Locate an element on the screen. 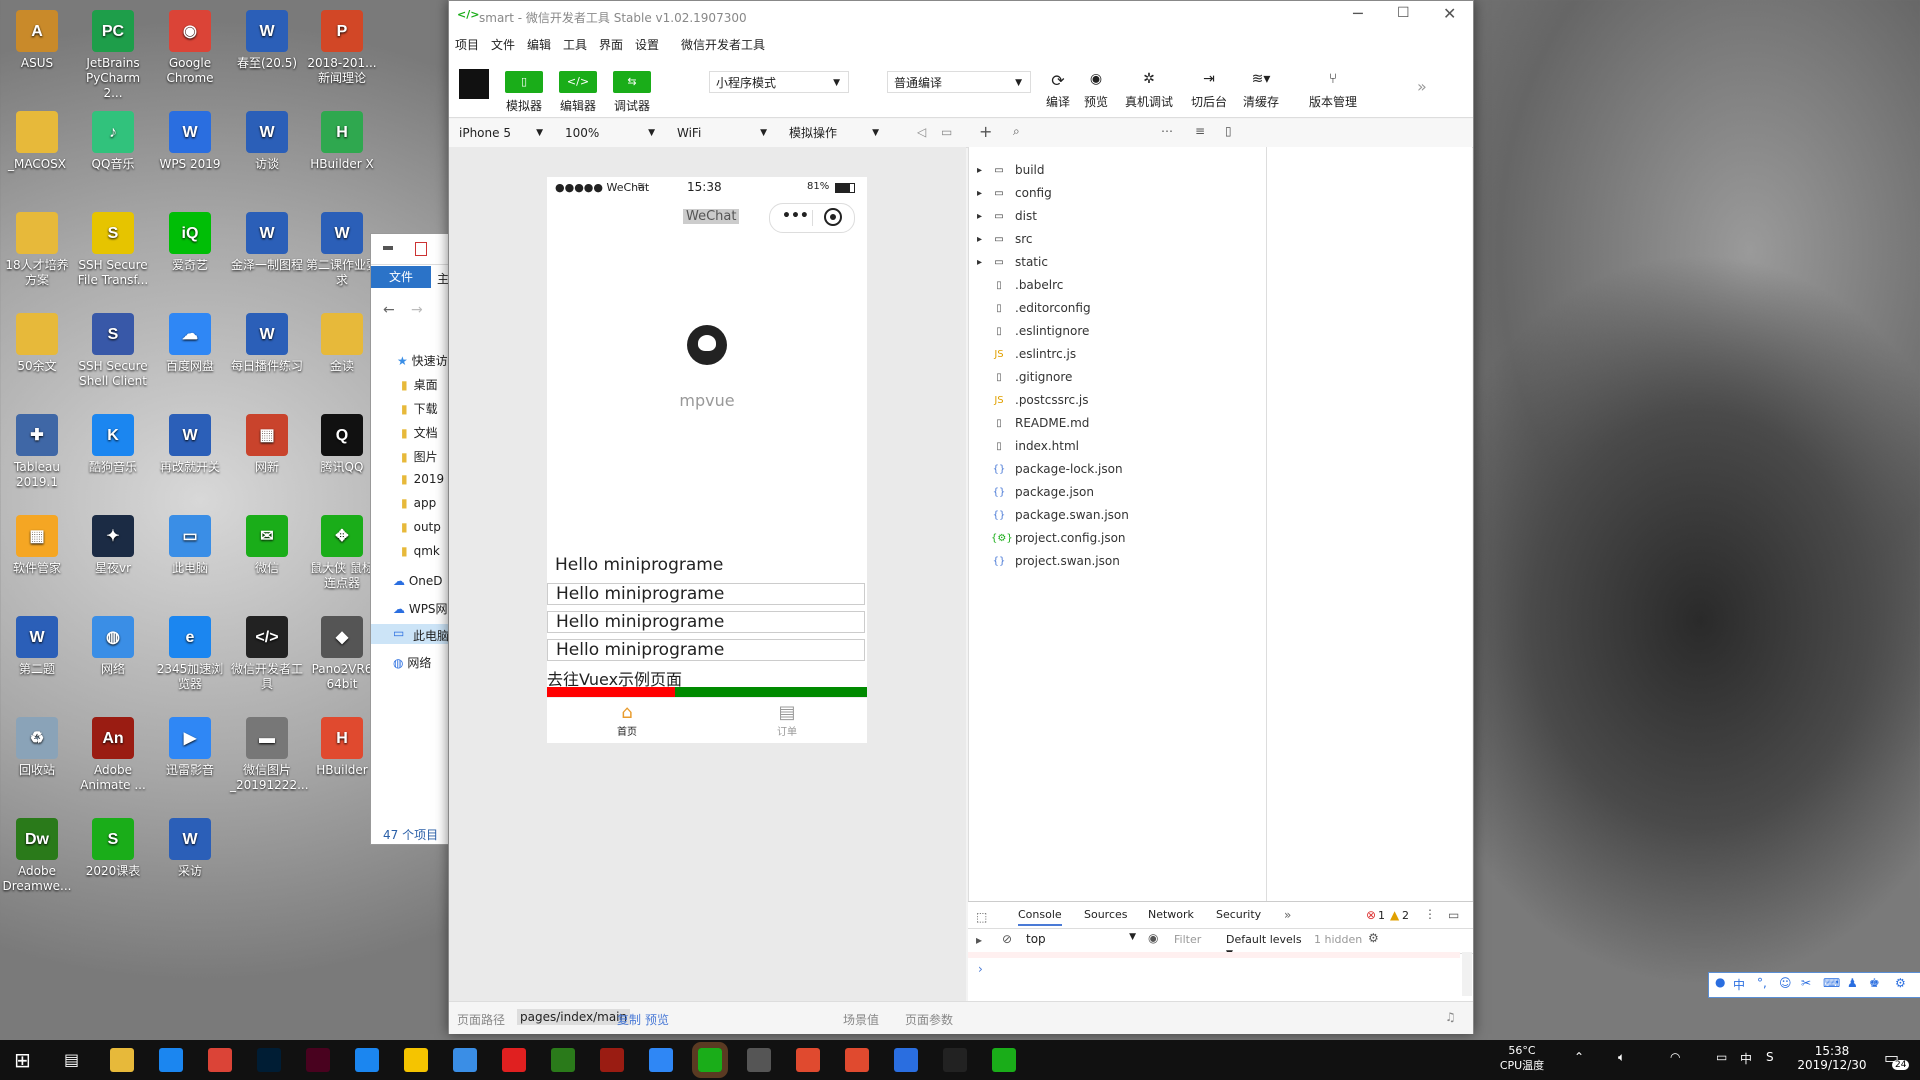  sogou-icon: S is located at coordinates (1770, 1057).